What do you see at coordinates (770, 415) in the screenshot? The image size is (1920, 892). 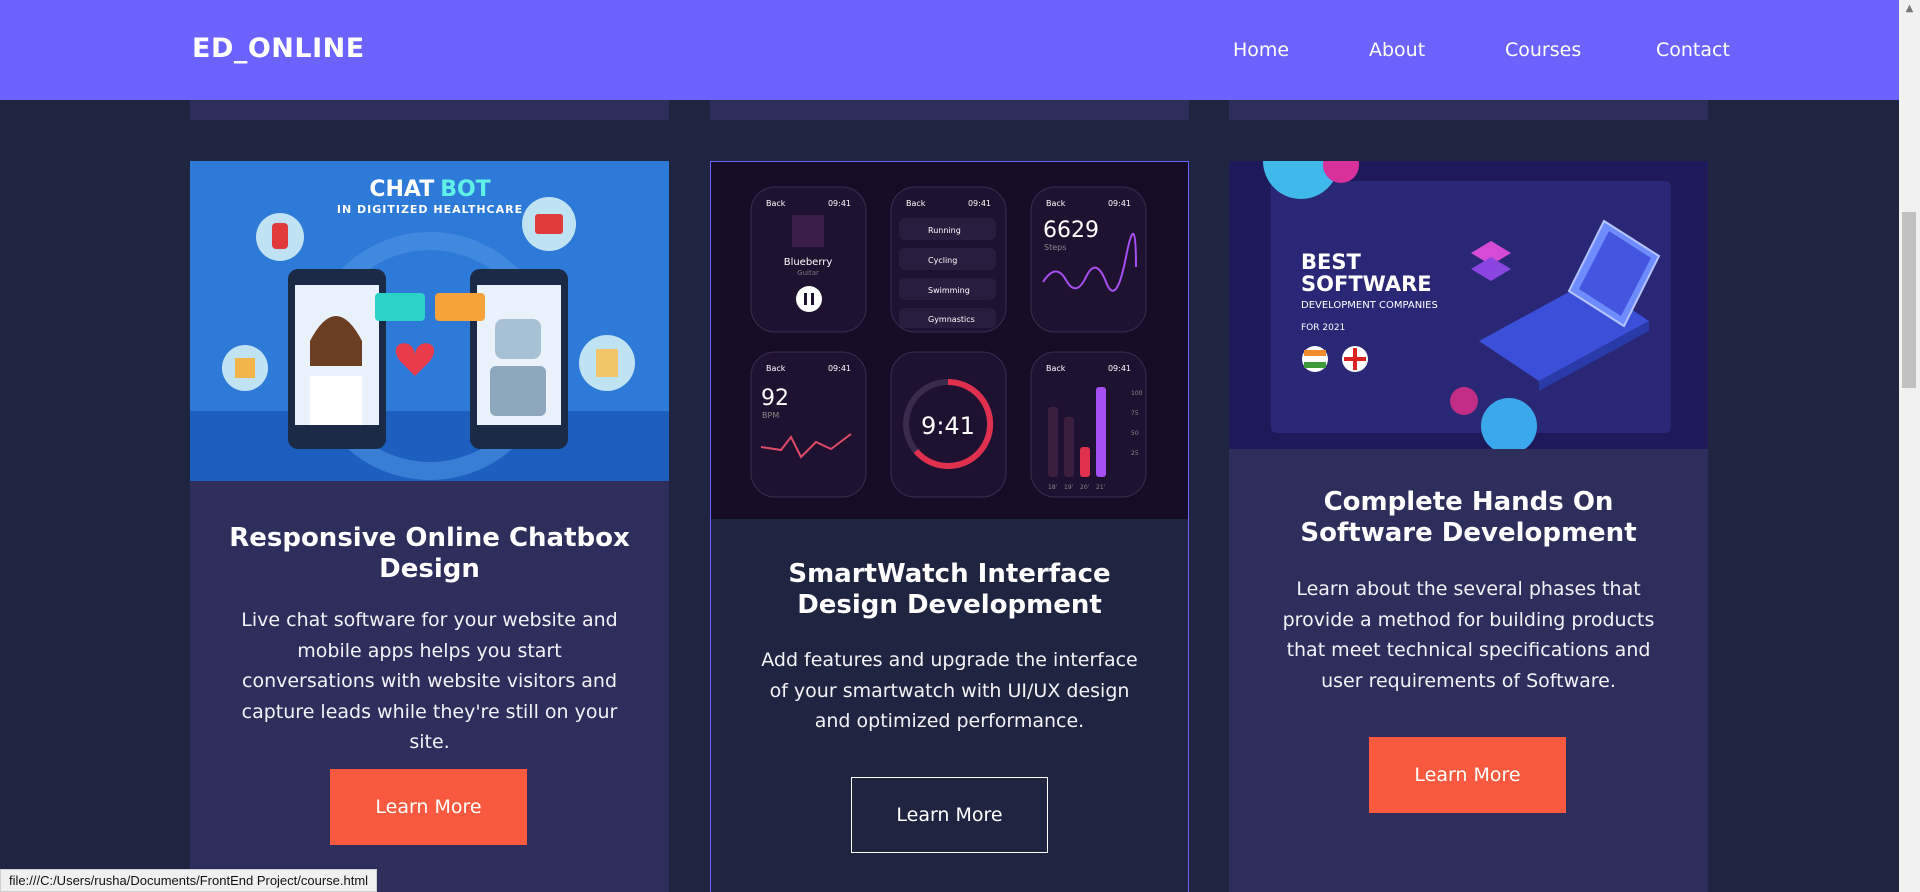 I see `watch-bpm-label: BPM` at bounding box center [770, 415].